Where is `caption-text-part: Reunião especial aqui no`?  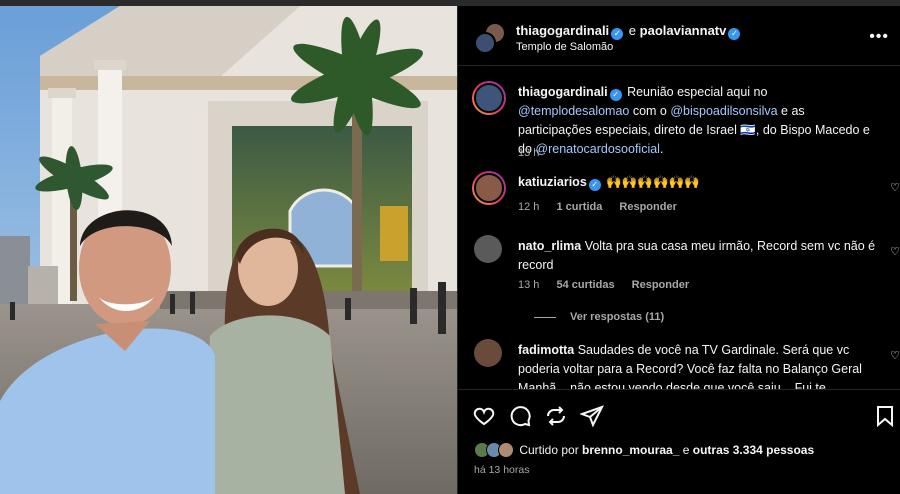
caption-text-part: Reunião especial aqui no is located at coordinates (695, 92).